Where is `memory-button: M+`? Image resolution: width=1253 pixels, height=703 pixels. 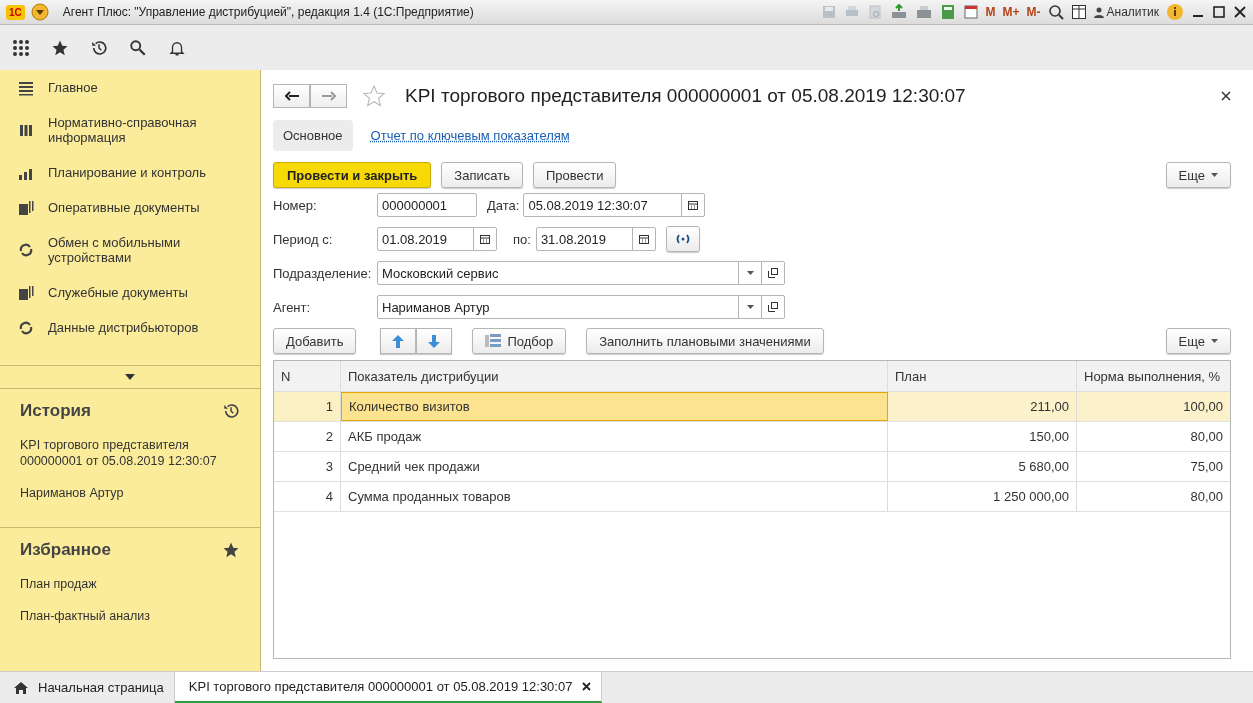 memory-button: M+ is located at coordinates (1011, 12).